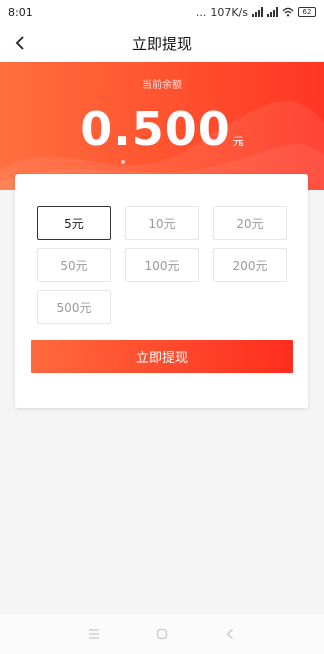  I want to click on balance-value: 0.500, so click(155, 129).